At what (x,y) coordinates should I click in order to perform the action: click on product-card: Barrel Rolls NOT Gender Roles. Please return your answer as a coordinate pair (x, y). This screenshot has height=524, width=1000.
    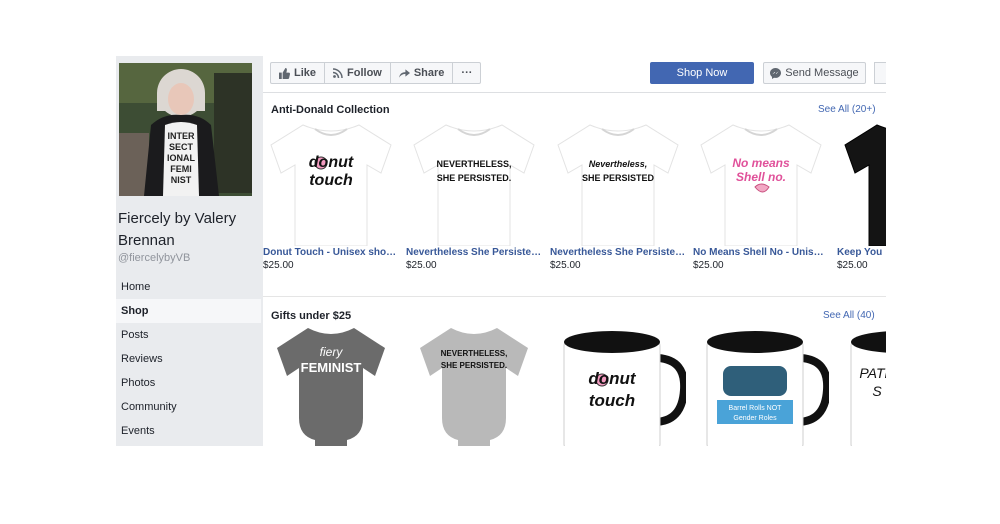
    Looking at the image, I should click on (762, 382).